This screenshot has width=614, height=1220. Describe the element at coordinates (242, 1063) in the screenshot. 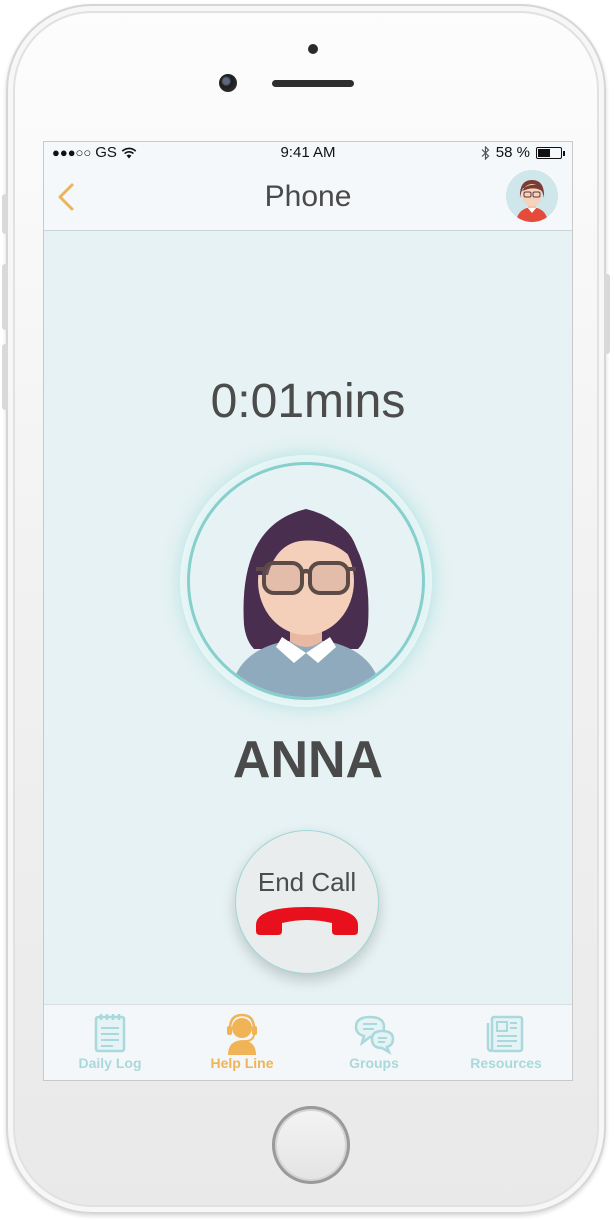

I see `tab-label: Help Line` at that location.